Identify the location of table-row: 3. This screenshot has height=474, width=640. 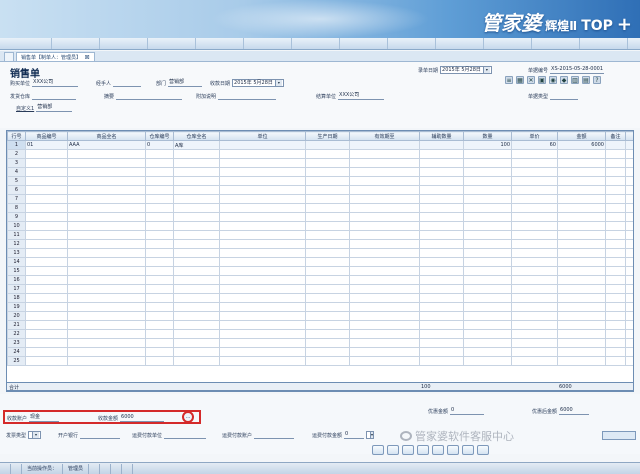
(320, 163).